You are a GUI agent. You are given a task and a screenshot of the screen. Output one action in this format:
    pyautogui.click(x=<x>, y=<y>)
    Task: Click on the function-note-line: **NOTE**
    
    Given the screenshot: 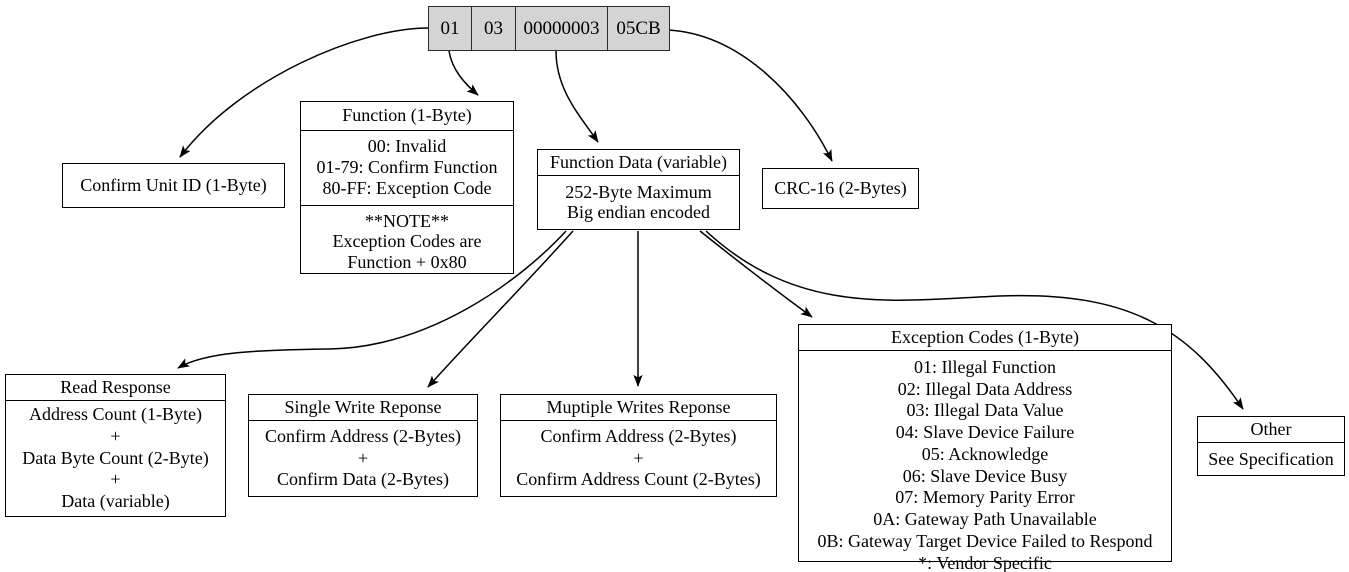 What is the action you would take?
    pyautogui.click(x=407, y=220)
    